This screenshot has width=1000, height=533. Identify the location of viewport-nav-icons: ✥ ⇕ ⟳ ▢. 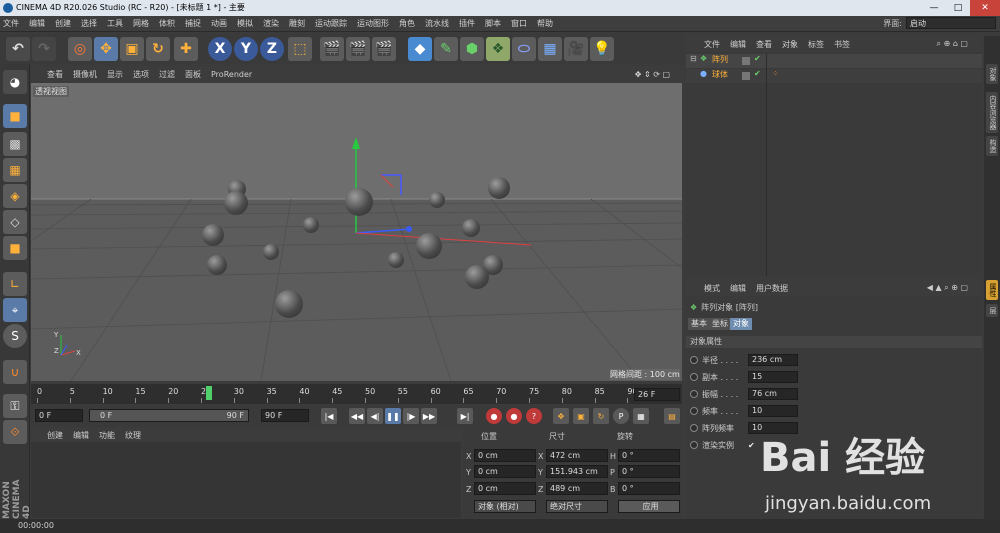
(652, 74).